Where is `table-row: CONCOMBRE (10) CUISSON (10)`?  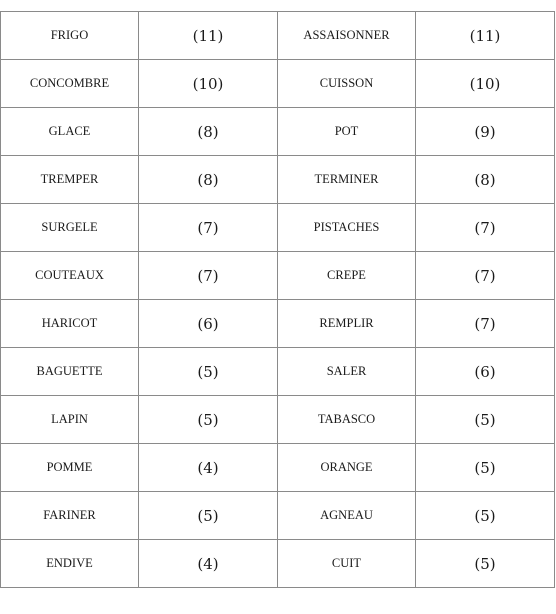 table-row: CONCOMBRE (10) CUISSON (10) is located at coordinates (277, 83).